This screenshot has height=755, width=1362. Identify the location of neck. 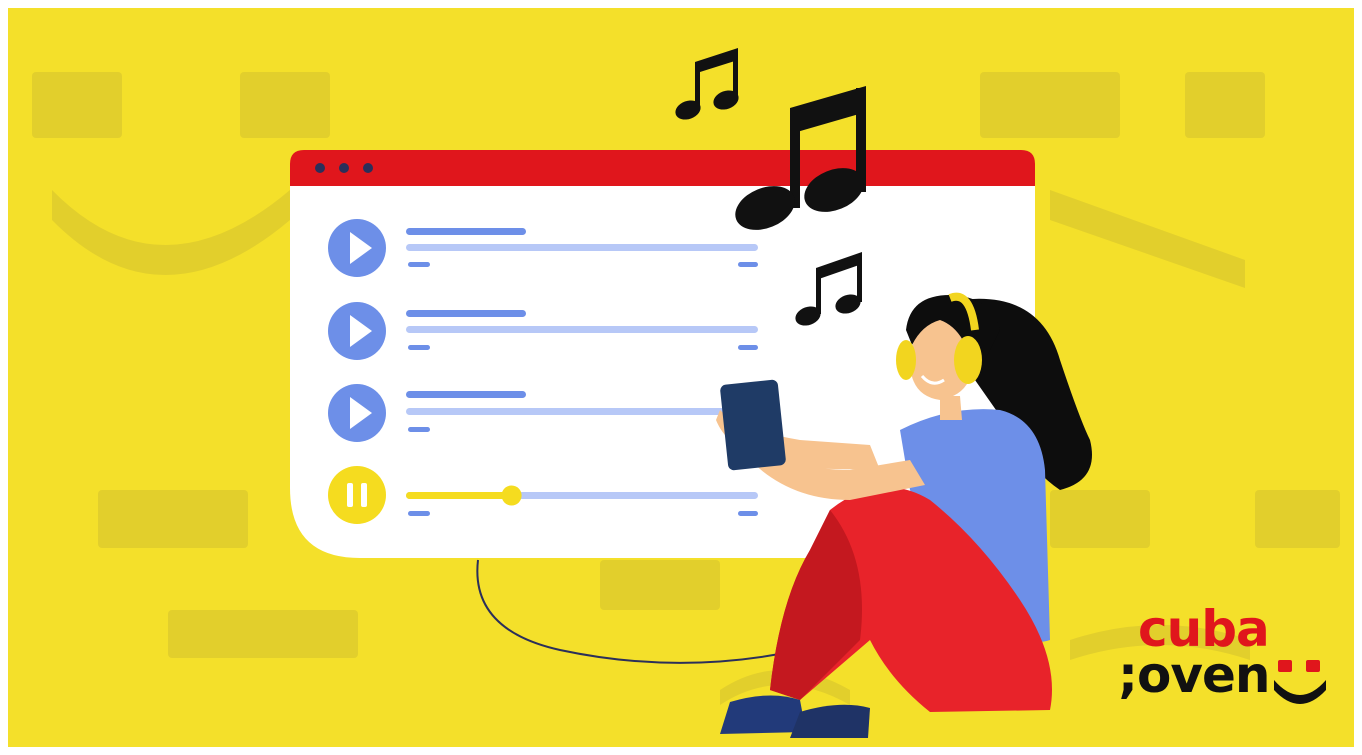
(951, 408).